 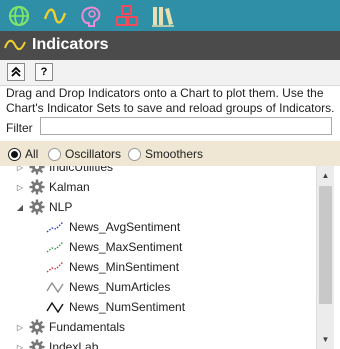 What do you see at coordinates (325, 245) in the screenshot?
I see `scrollbar-thumb` at bounding box center [325, 245].